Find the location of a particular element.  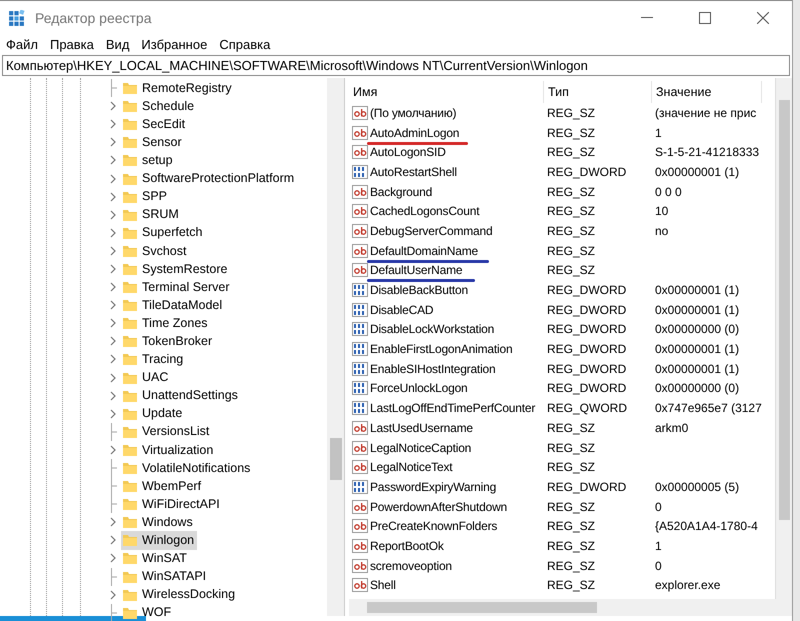

tree-item: Terminal Server is located at coordinates (177, 287).